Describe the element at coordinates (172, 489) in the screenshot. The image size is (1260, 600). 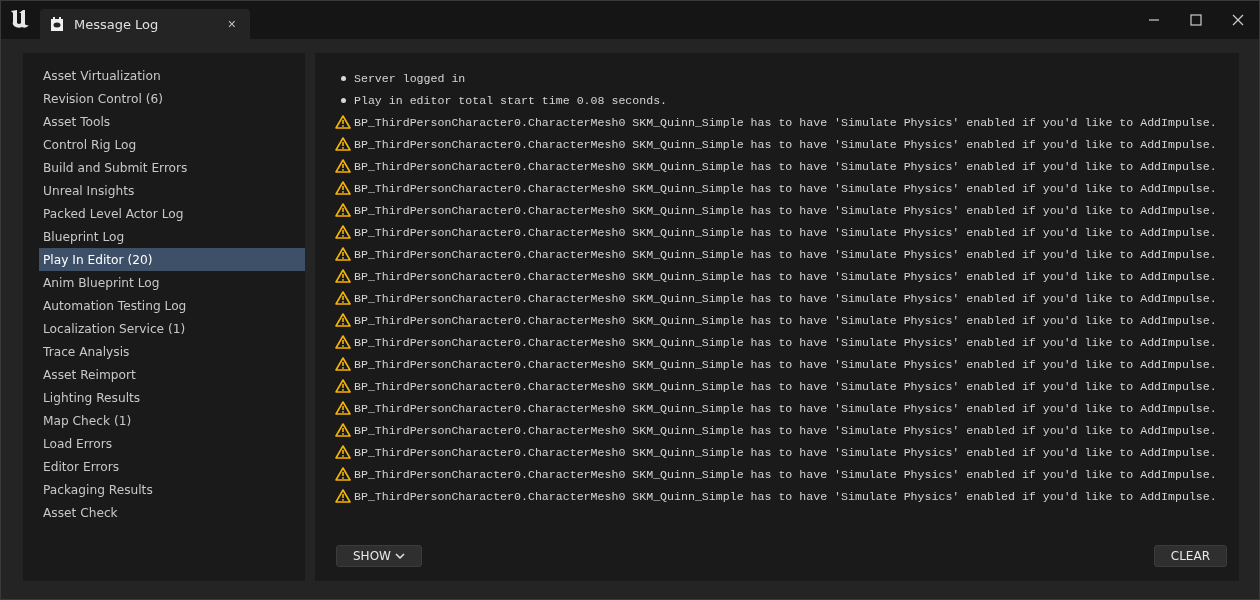
I see `category-item: Packaging Results` at that location.